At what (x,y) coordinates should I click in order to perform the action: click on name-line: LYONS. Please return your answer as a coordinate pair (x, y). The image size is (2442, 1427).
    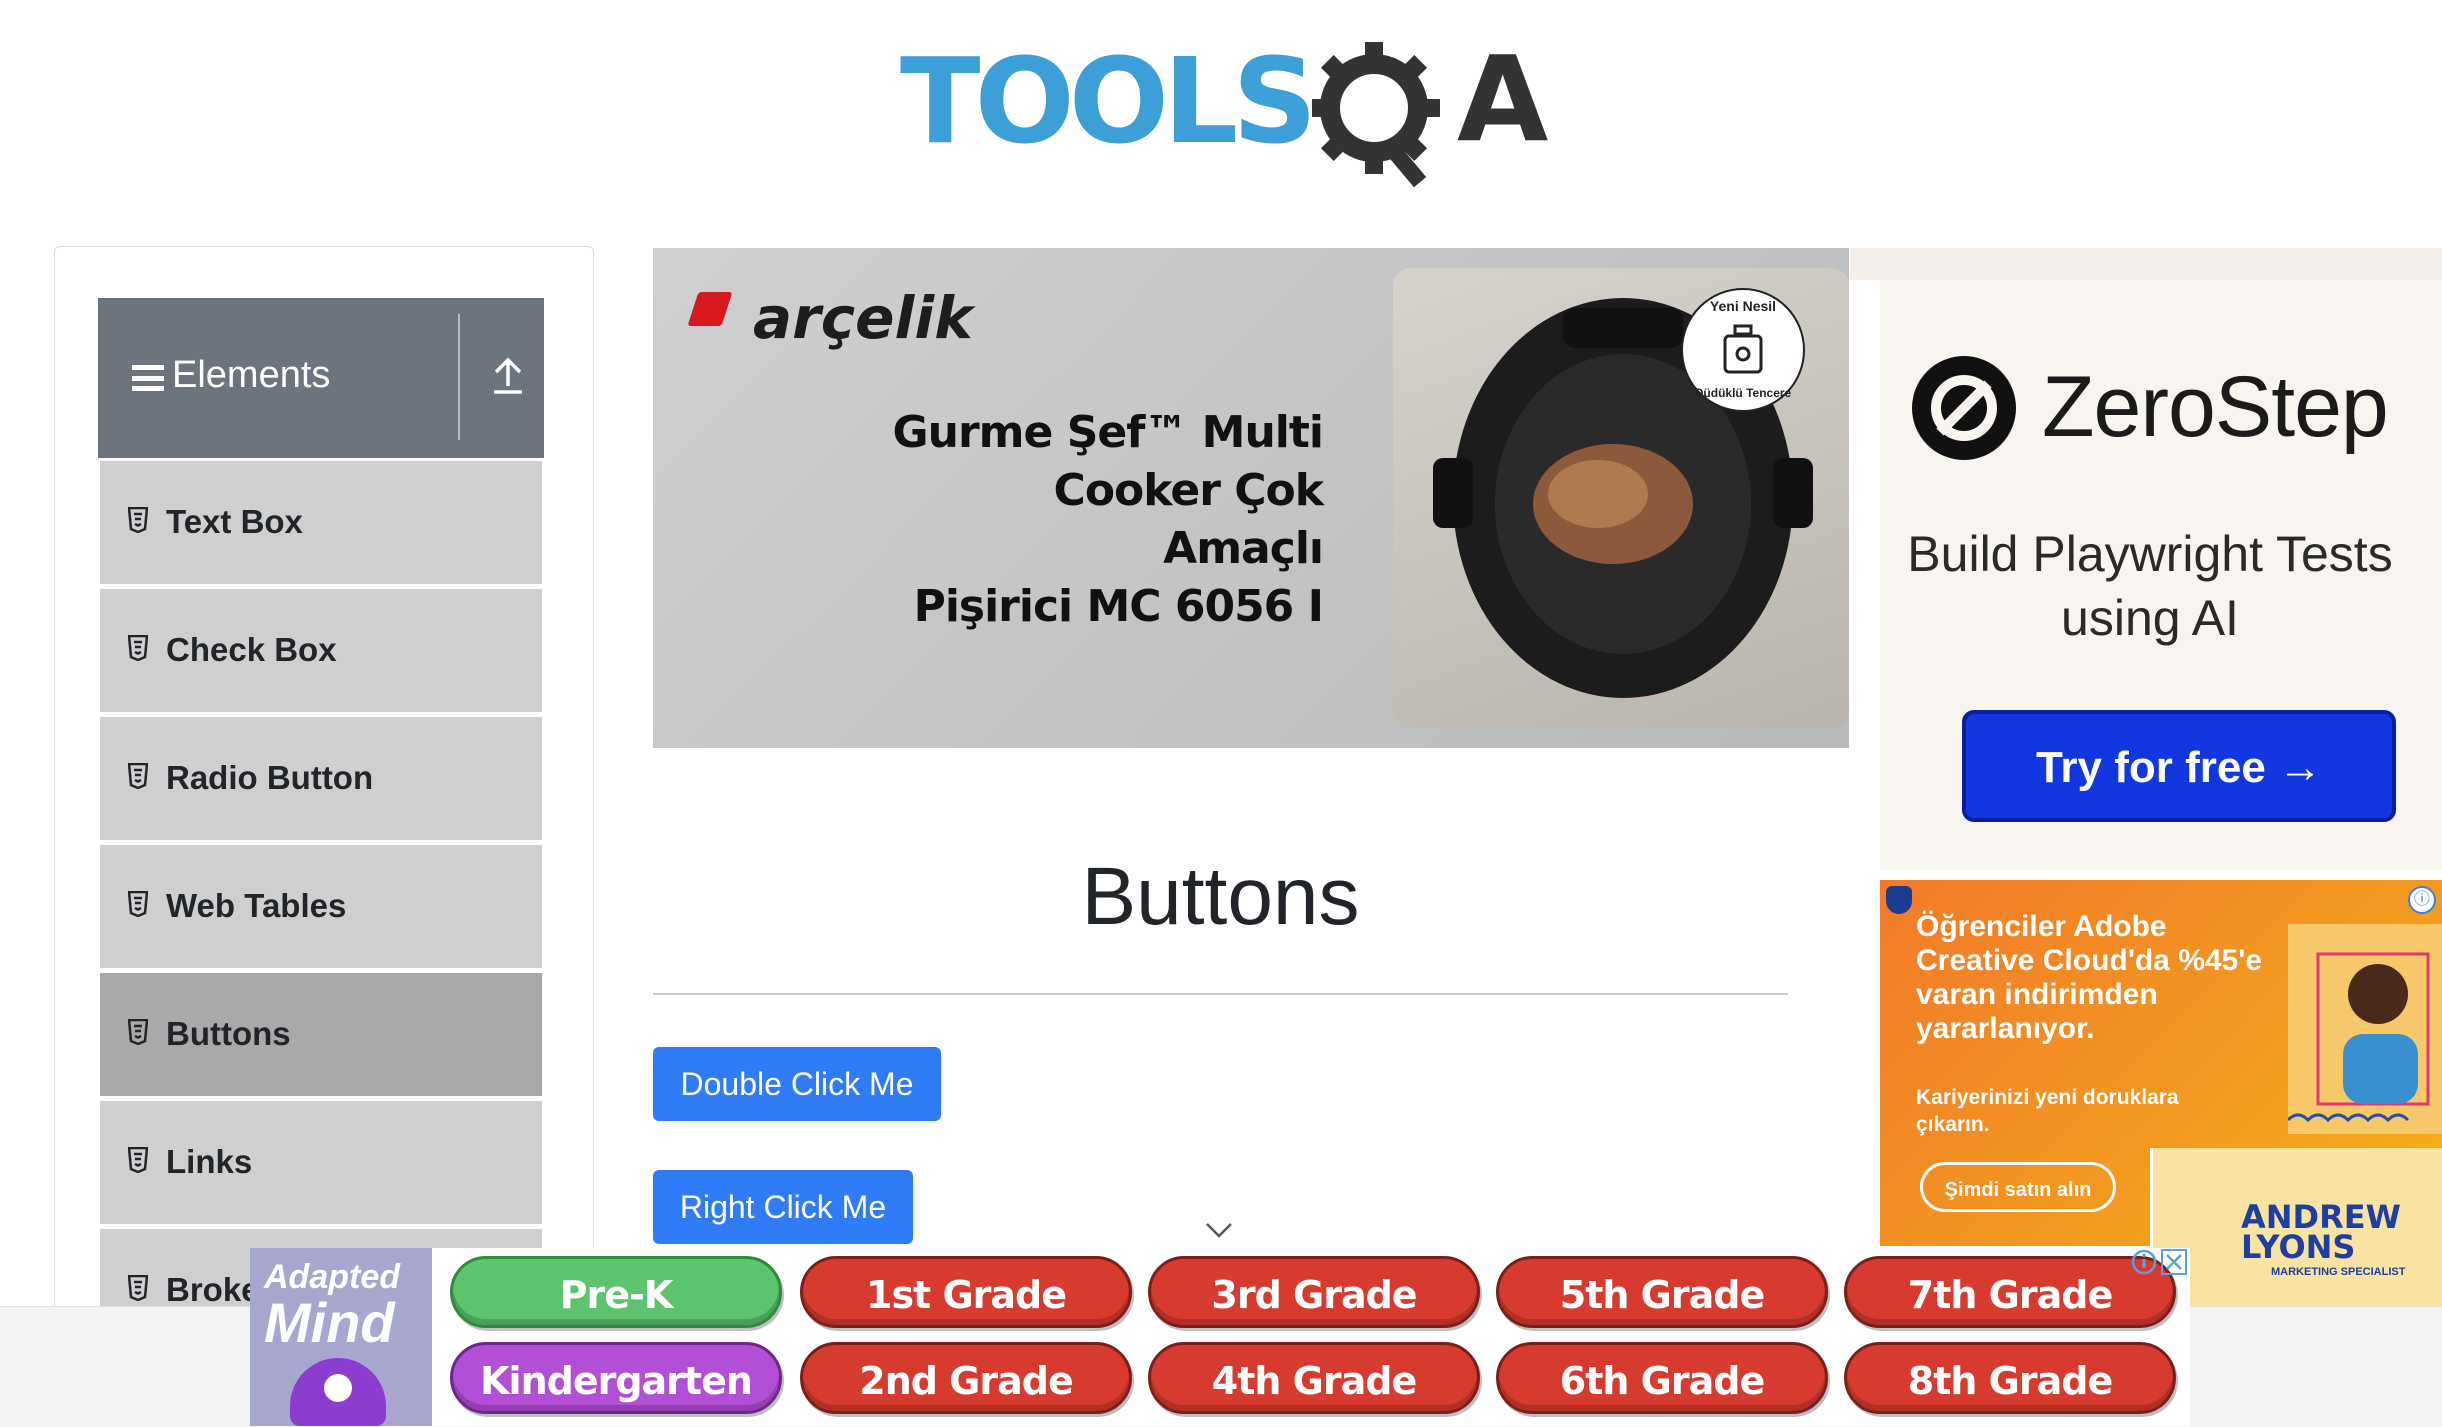
    Looking at the image, I should click on (2298, 1247).